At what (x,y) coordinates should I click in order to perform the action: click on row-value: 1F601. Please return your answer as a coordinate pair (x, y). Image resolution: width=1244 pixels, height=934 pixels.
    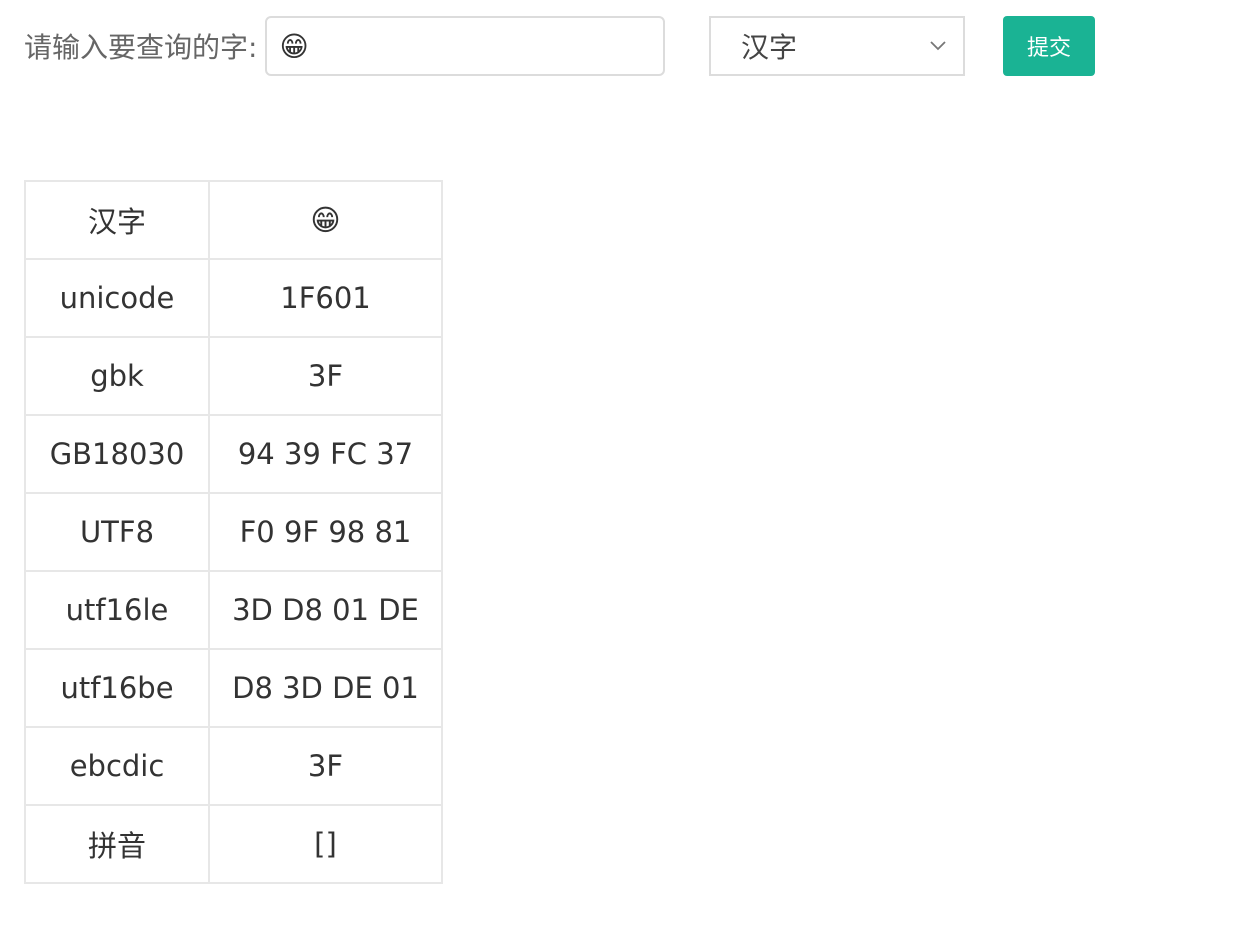
    Looking at the image, I should click on (325, 298).